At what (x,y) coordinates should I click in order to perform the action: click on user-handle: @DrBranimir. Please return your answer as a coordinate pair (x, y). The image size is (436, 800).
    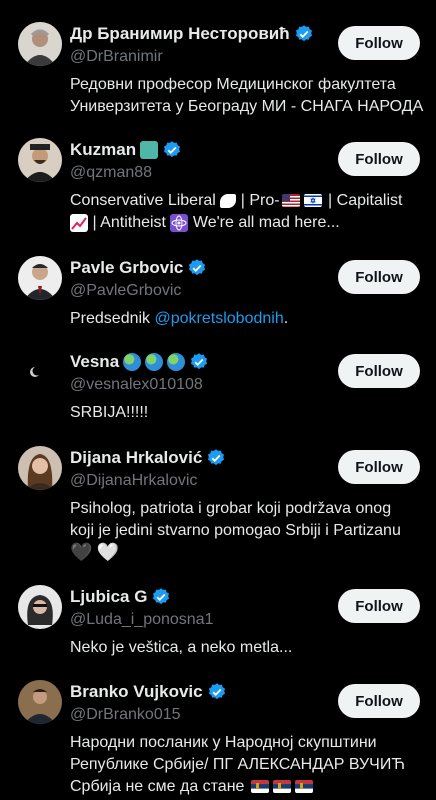
    Looking at the image, I should click on (116, 57).